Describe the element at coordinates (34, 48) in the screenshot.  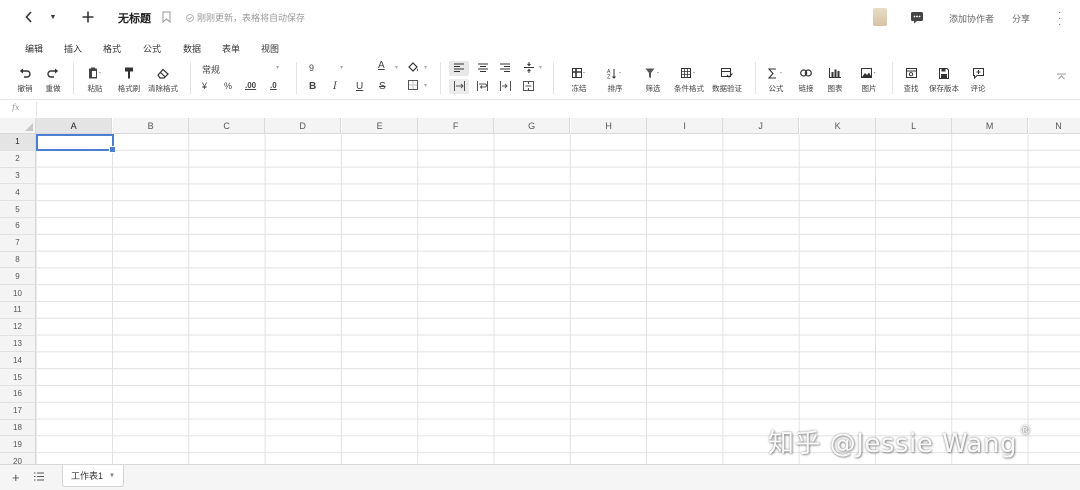
I see `menu-edit: 编辑` at that location.